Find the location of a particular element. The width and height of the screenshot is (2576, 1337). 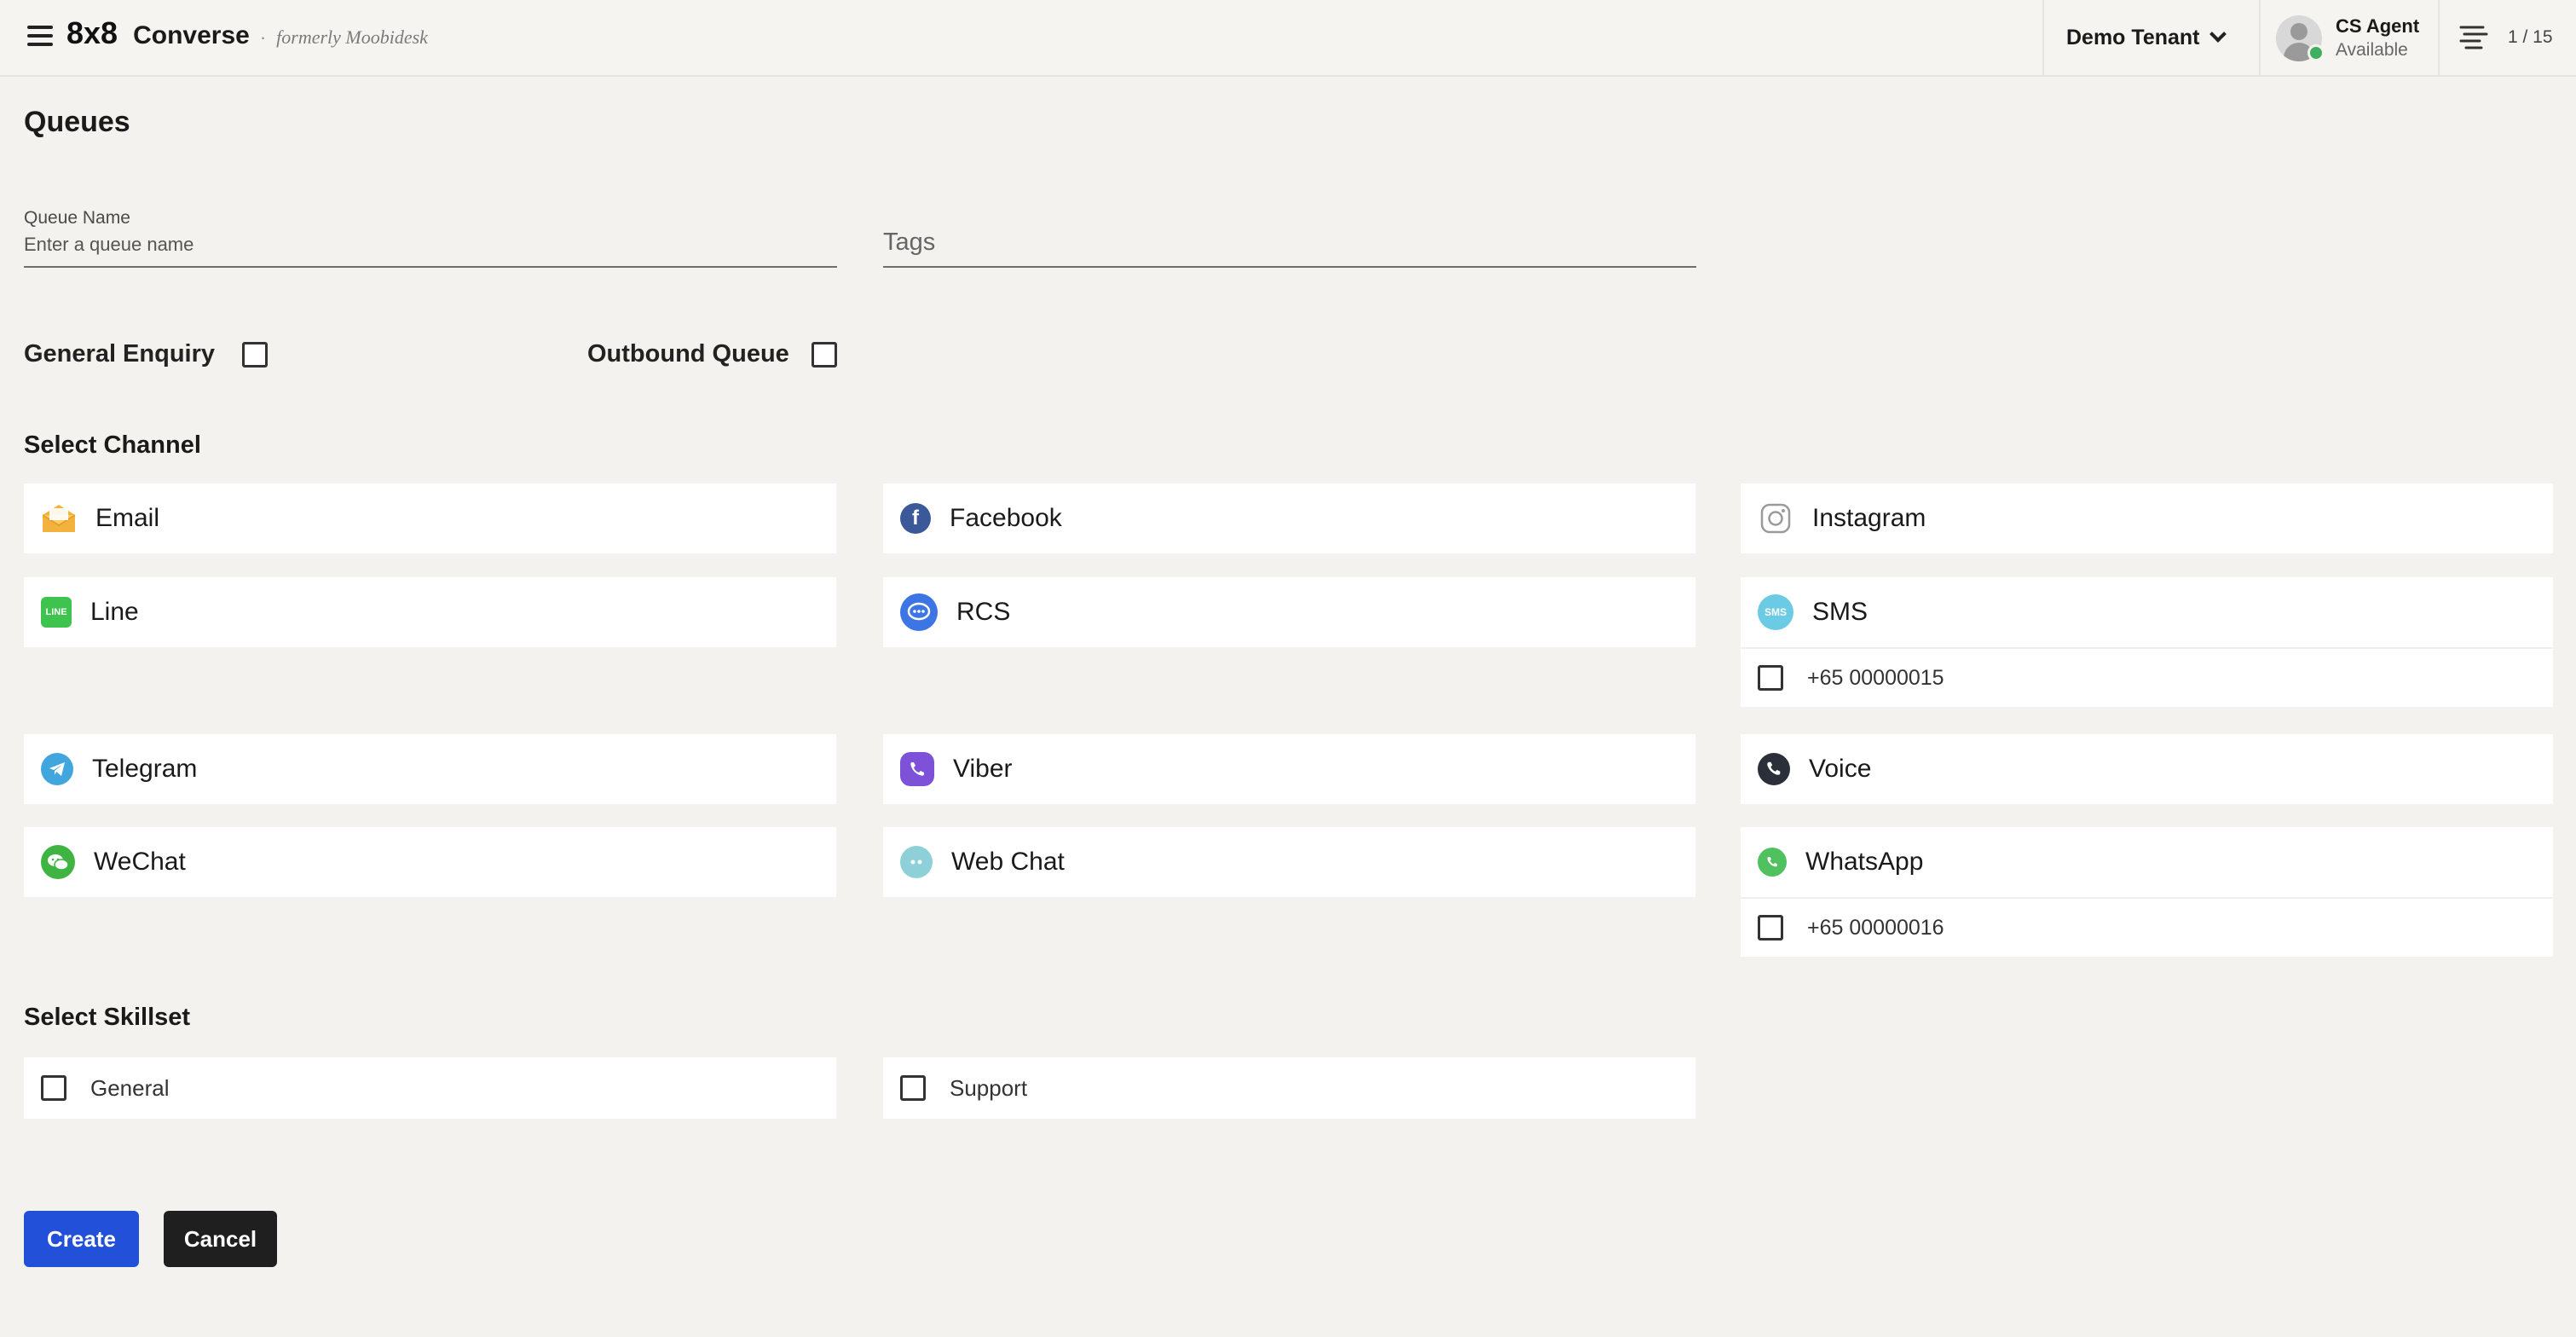

create-button: Create is located at coordinates (81, 1239).